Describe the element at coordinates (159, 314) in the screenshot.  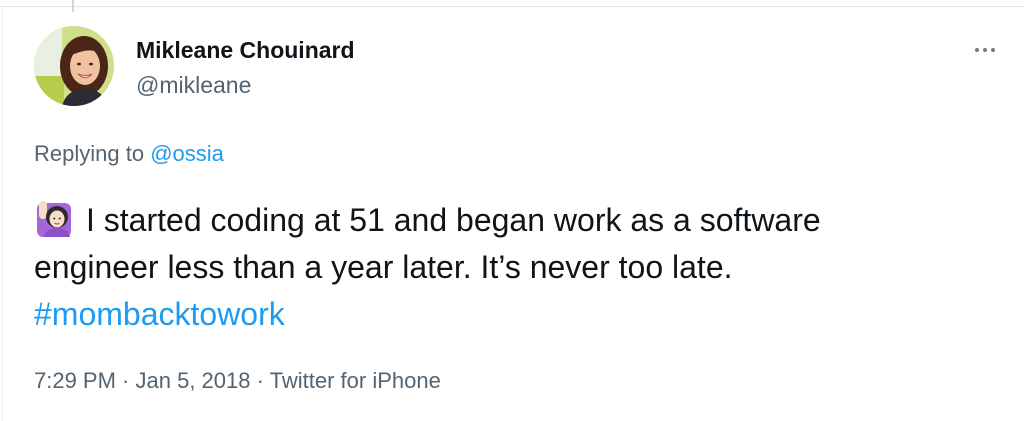
I see `hashtag-link: #mombacktowork` at that location.